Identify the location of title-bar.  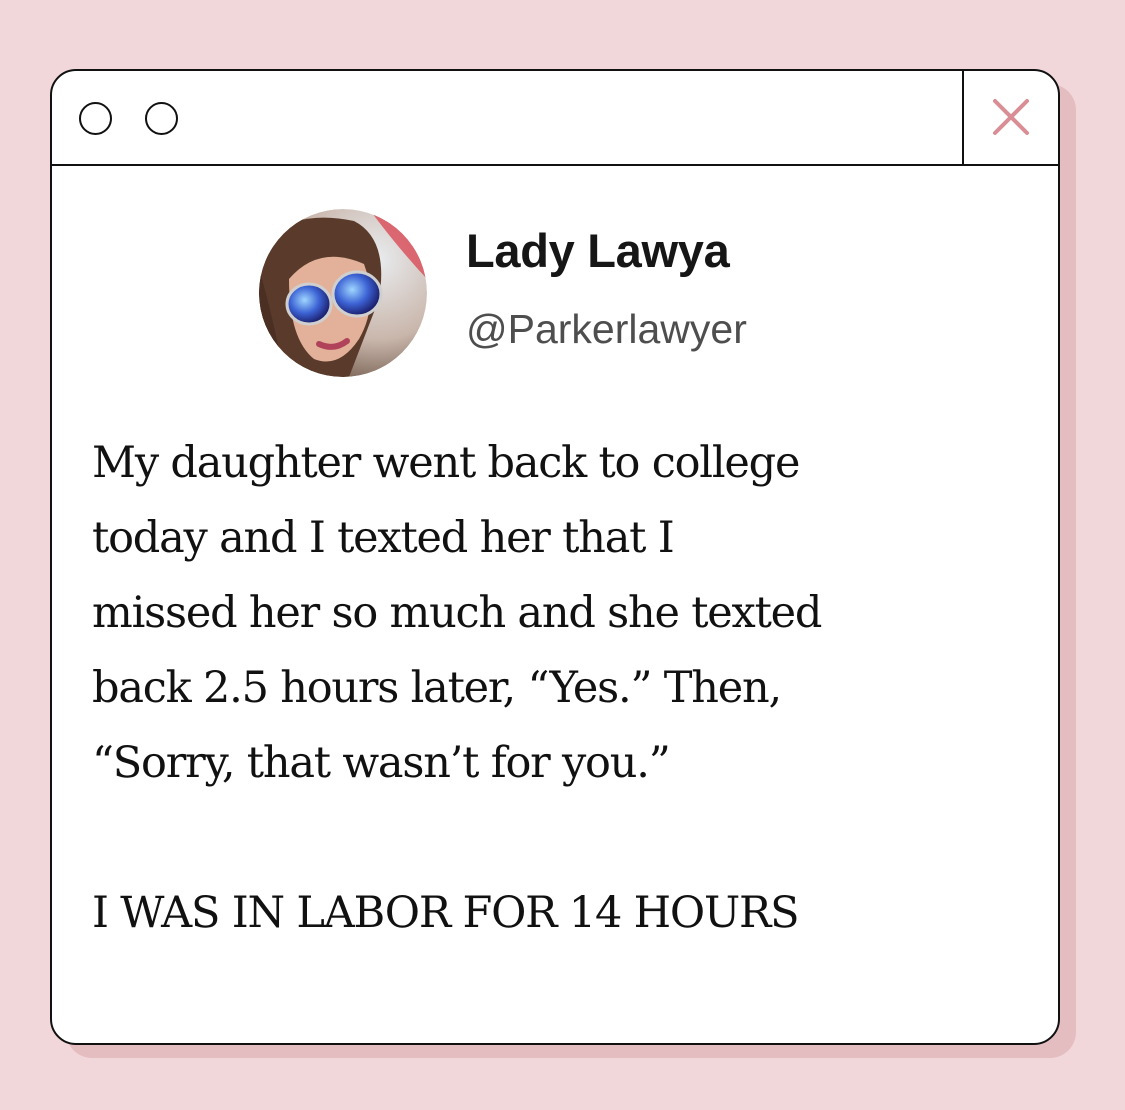
(555, 118).